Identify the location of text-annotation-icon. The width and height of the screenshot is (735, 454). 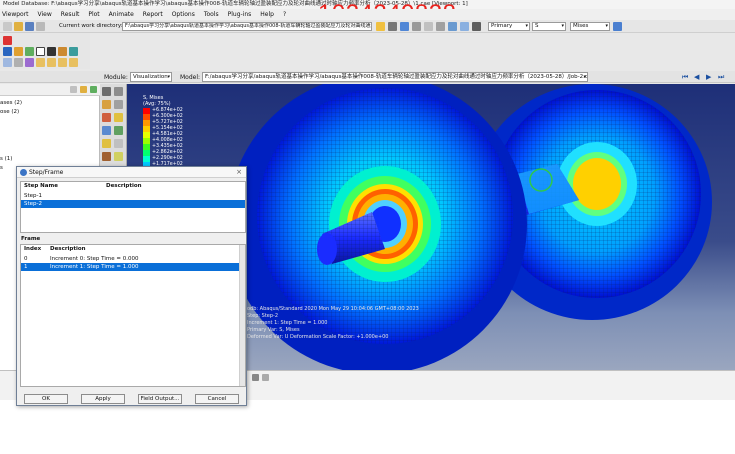
(40, 51).